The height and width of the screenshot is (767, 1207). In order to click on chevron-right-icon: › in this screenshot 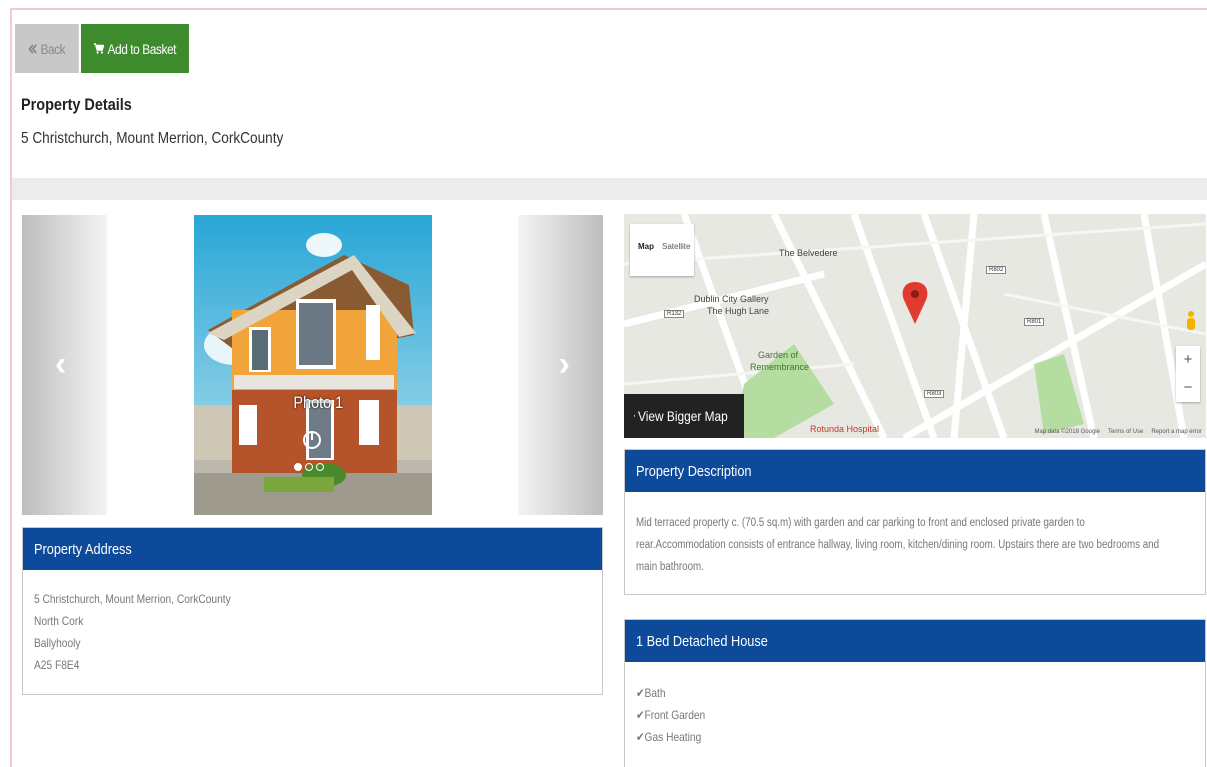, I will do `click(564, 364)`.